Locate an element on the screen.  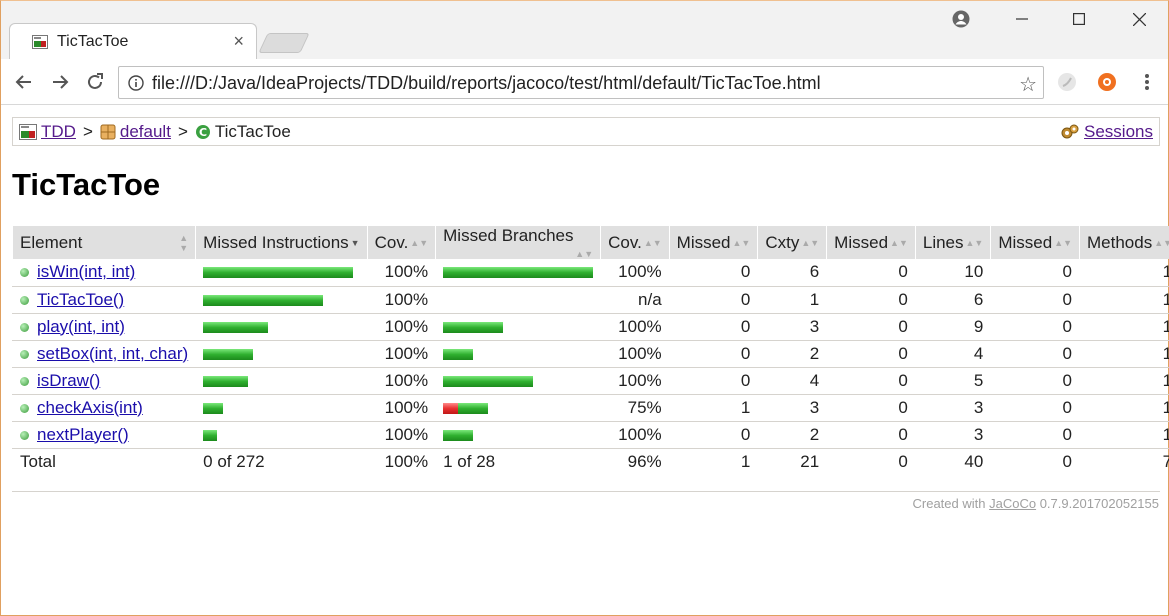
col-lines: Lines ▲▼ is located at coordinates (952, 242).